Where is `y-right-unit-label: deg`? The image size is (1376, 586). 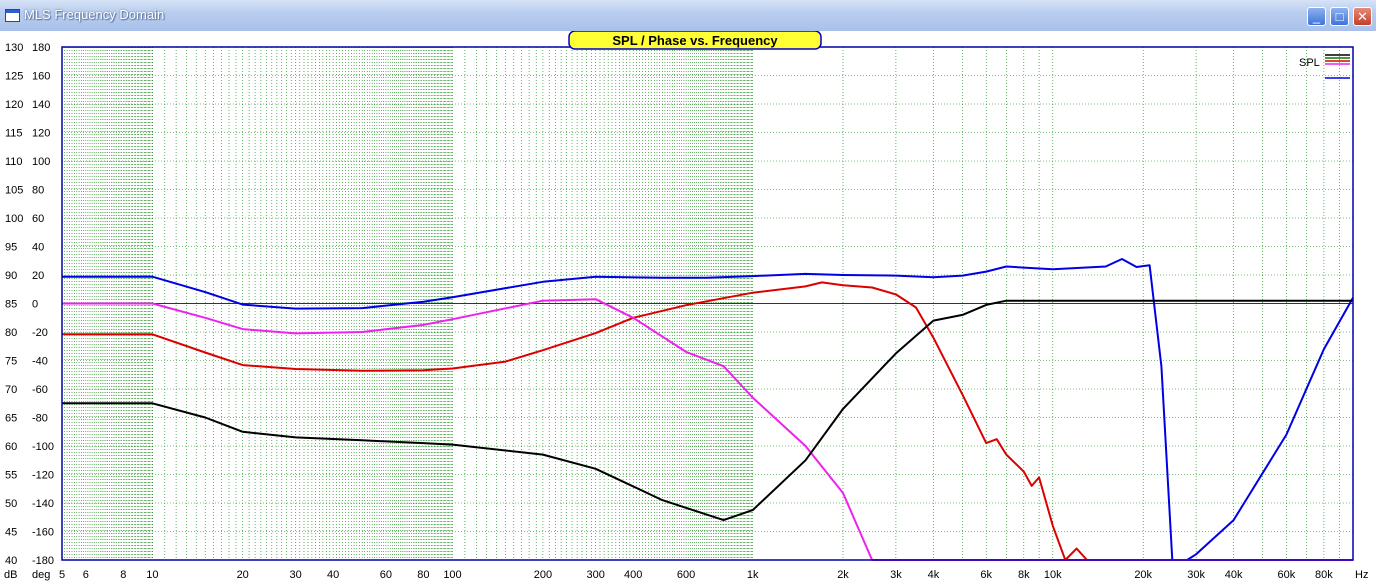 y-right-unit-label: deg is located at coordinates (41, 575).